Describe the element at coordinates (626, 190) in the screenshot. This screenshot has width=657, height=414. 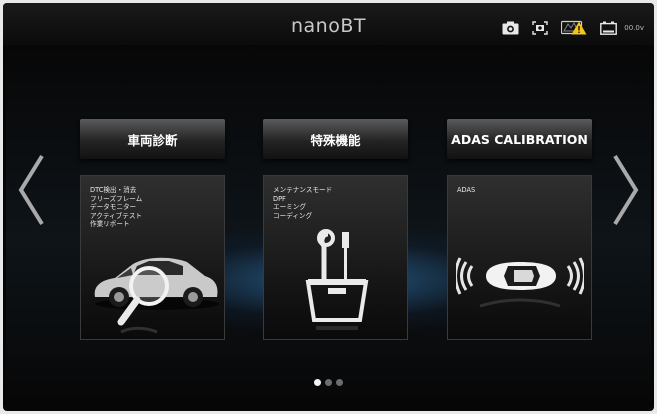
I see `chevron-right-icon` at that location.